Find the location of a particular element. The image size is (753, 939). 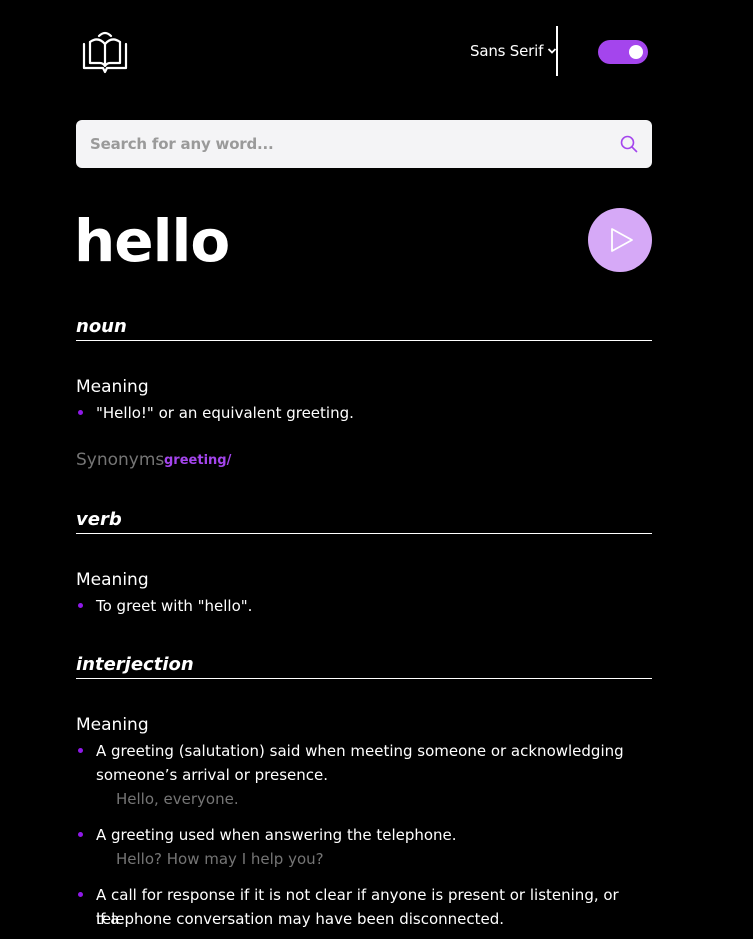

play-button is located at coordinates (620, 240).